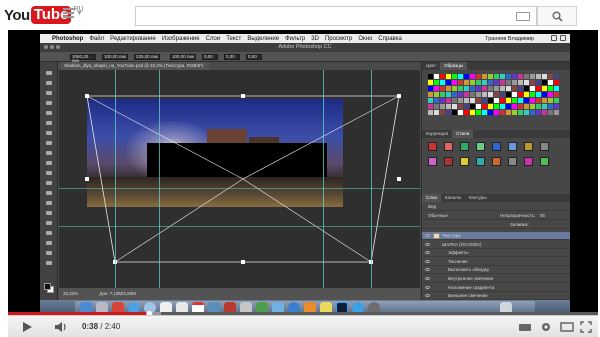 This screenshot has height=337, width=600. Describe the element at coordinates (586, 327) in the screenshot. I see `fullscreen-icon` at that location.